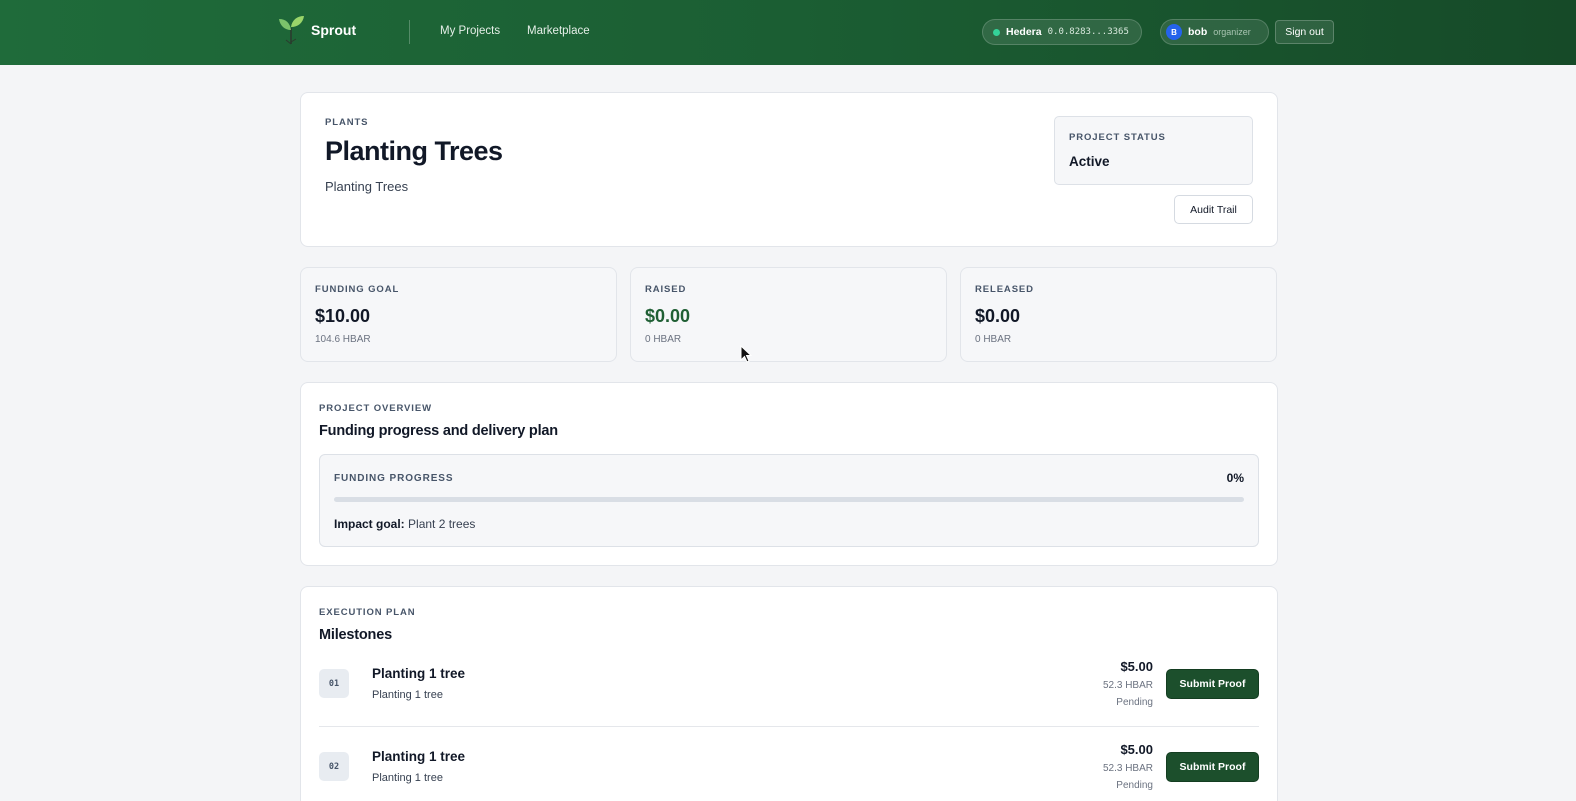 This screenshot has width=1576, height=801. Describe the element at coordinates (394, 478) in the screenshot. I see `funding-progress-label: FUNDING PROGRESS` at that location.